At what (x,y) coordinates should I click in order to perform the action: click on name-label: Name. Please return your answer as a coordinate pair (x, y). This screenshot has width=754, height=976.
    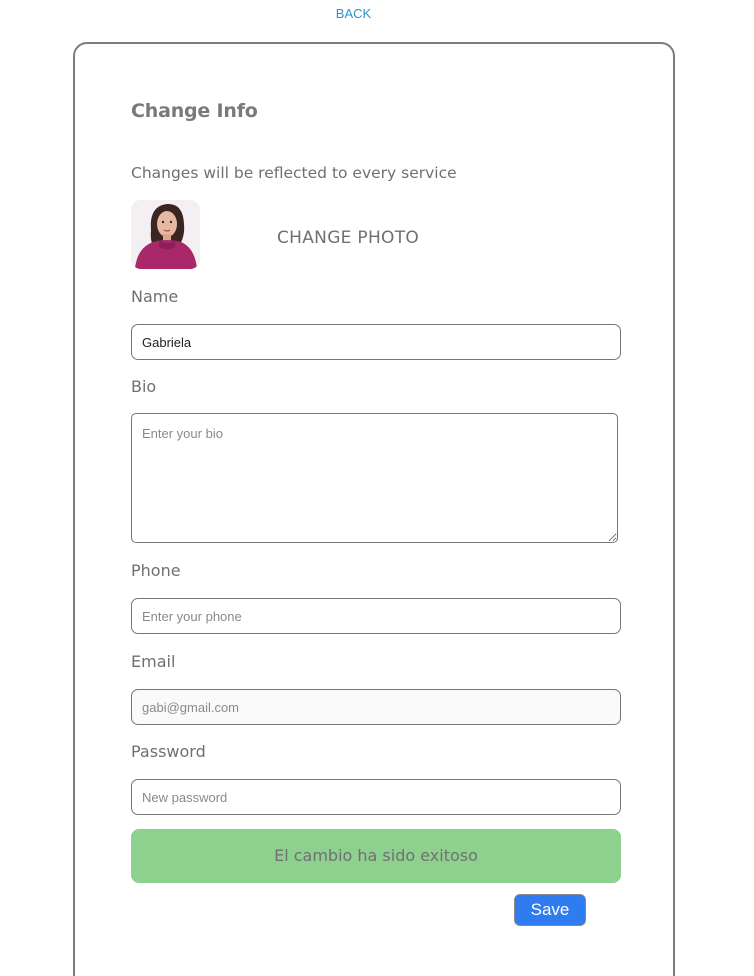
    Looking at the image, I should click on (155, 296).